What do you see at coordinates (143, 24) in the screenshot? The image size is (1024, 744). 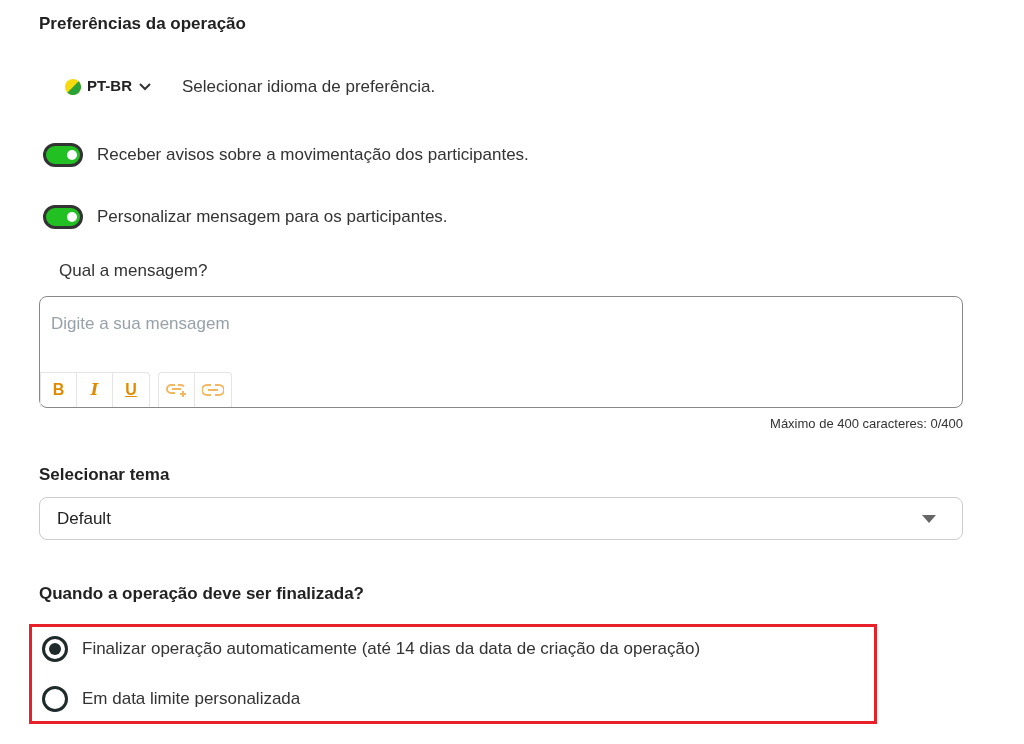 I see `section-title: Preferências da operação` at bounding box center [143, 24].